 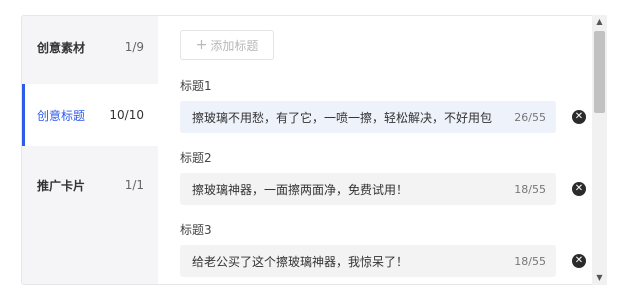 What do you see at coordinates (599, 150) in the screenshot?
I see `vertical-scrollbar: ▲ ▼` at bounding box center [599, 150].